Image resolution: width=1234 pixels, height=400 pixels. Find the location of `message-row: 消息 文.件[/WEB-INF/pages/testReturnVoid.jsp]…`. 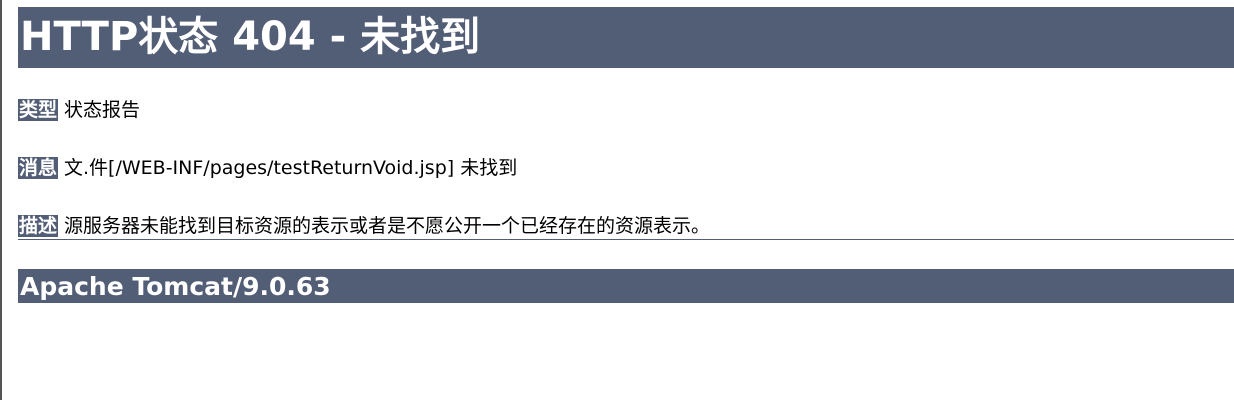

message-row: 消息 文.件[/WEB-INF/pages/testReturnVoid.jsp]… is located at coordinates (626, 168).